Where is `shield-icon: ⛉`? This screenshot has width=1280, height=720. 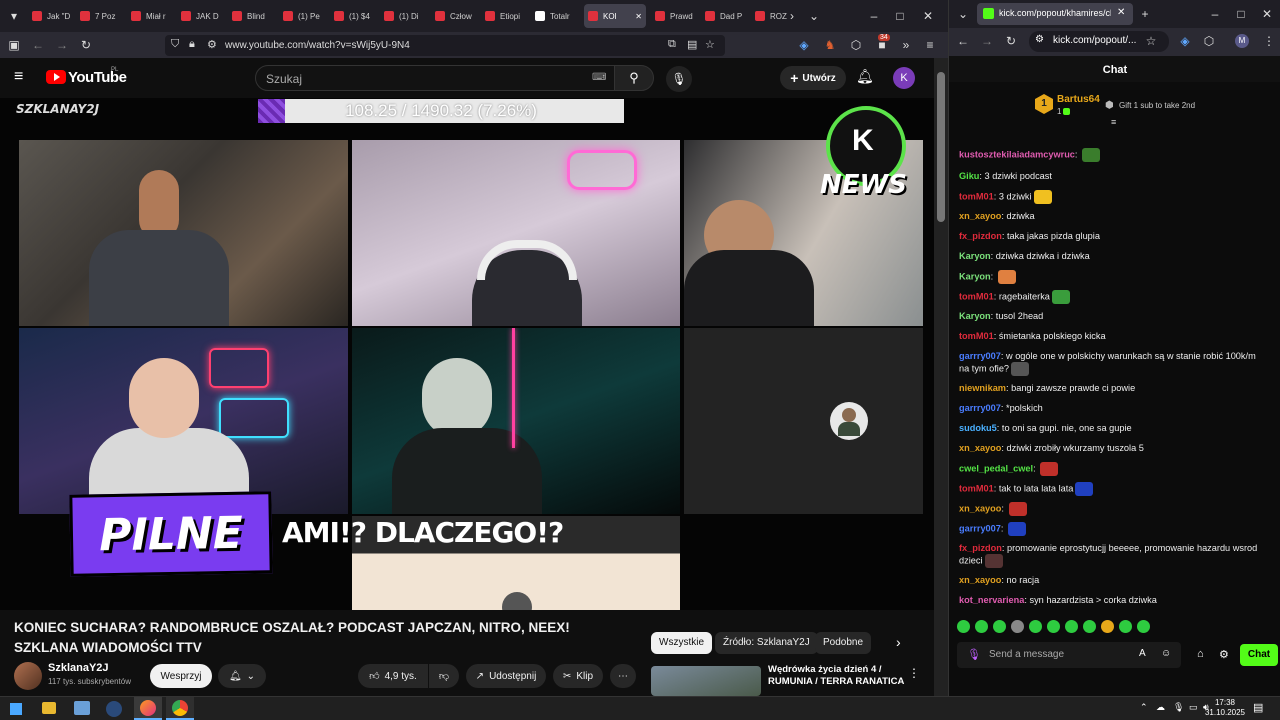 shield-icon: ⛉ is located at coordinates (175, 44).